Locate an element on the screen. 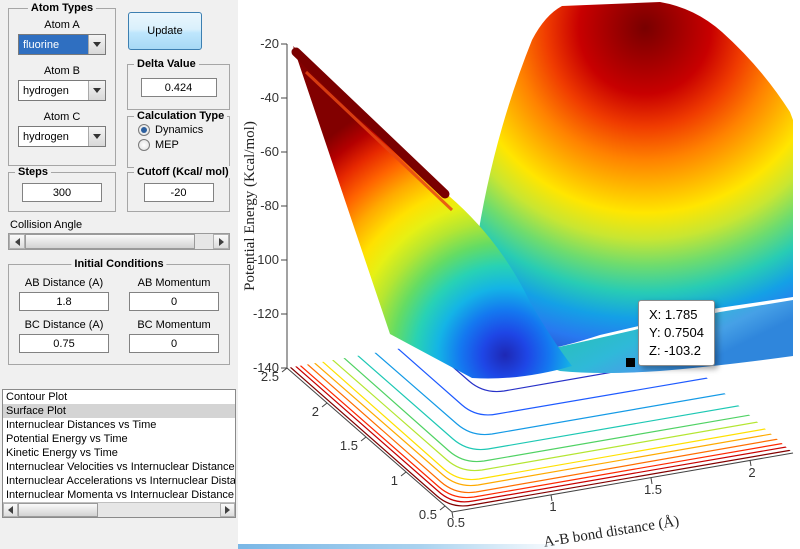 The image size is (800, 549). initial-conditions-title: Initial Conditions is located at coordinates (119, 264).